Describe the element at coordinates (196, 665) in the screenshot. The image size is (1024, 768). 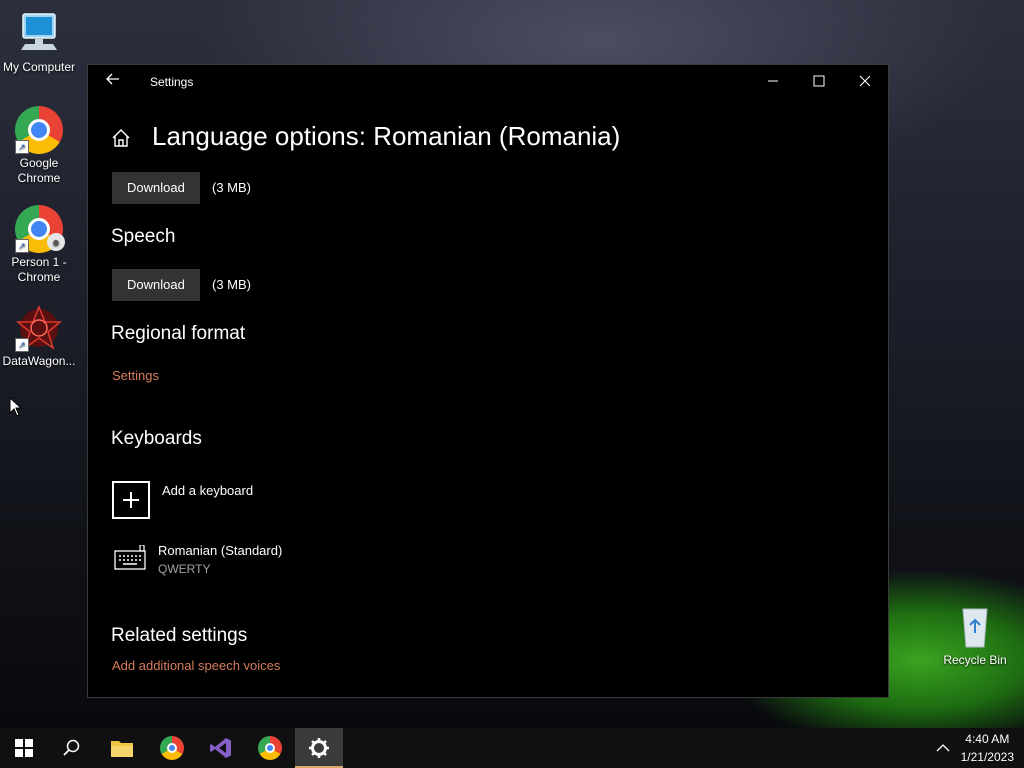
I see `add-speech-voices-link: Add additional speech voices` at that location.